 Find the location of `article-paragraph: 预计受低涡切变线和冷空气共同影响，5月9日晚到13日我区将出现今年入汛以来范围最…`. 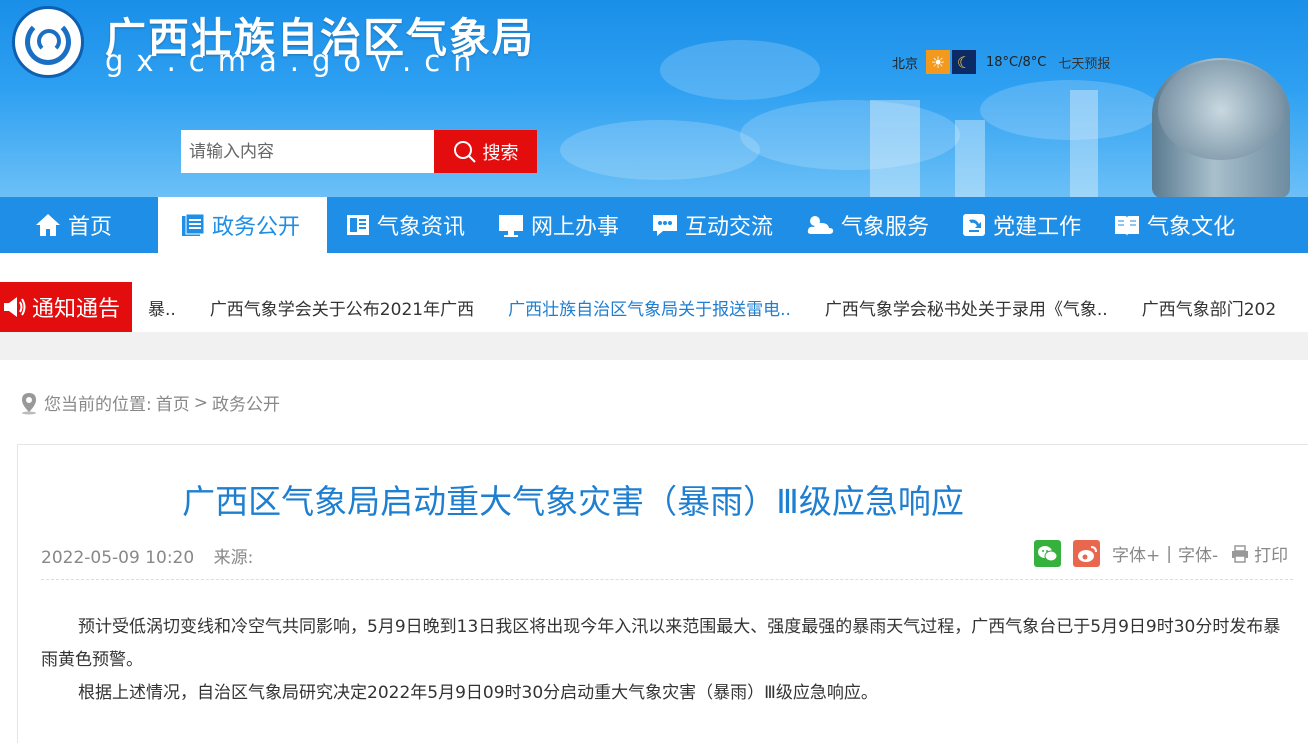

article-paragraph: 预计受低涡切变线和冷空气共同影响，5月9日晚到13日我区将出现今年入汛以来范围最… is located at coordinates (661, 643).